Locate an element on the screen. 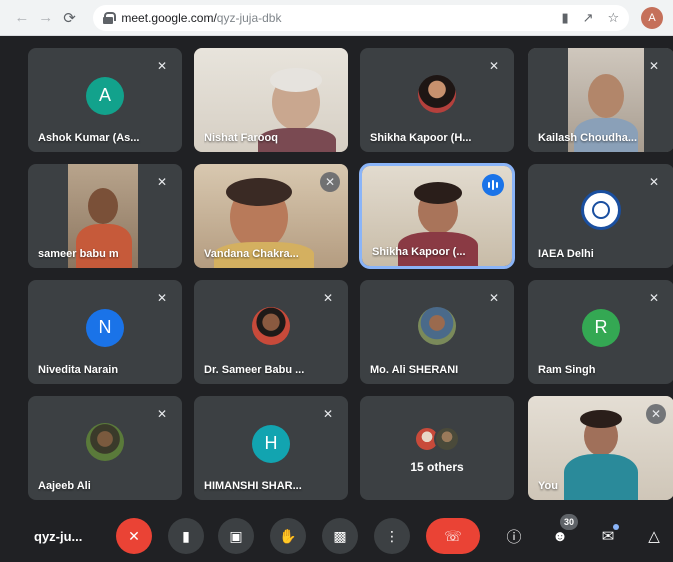  participant-tile: ✕ R Ram Singh is located at coordinates (600, 332).